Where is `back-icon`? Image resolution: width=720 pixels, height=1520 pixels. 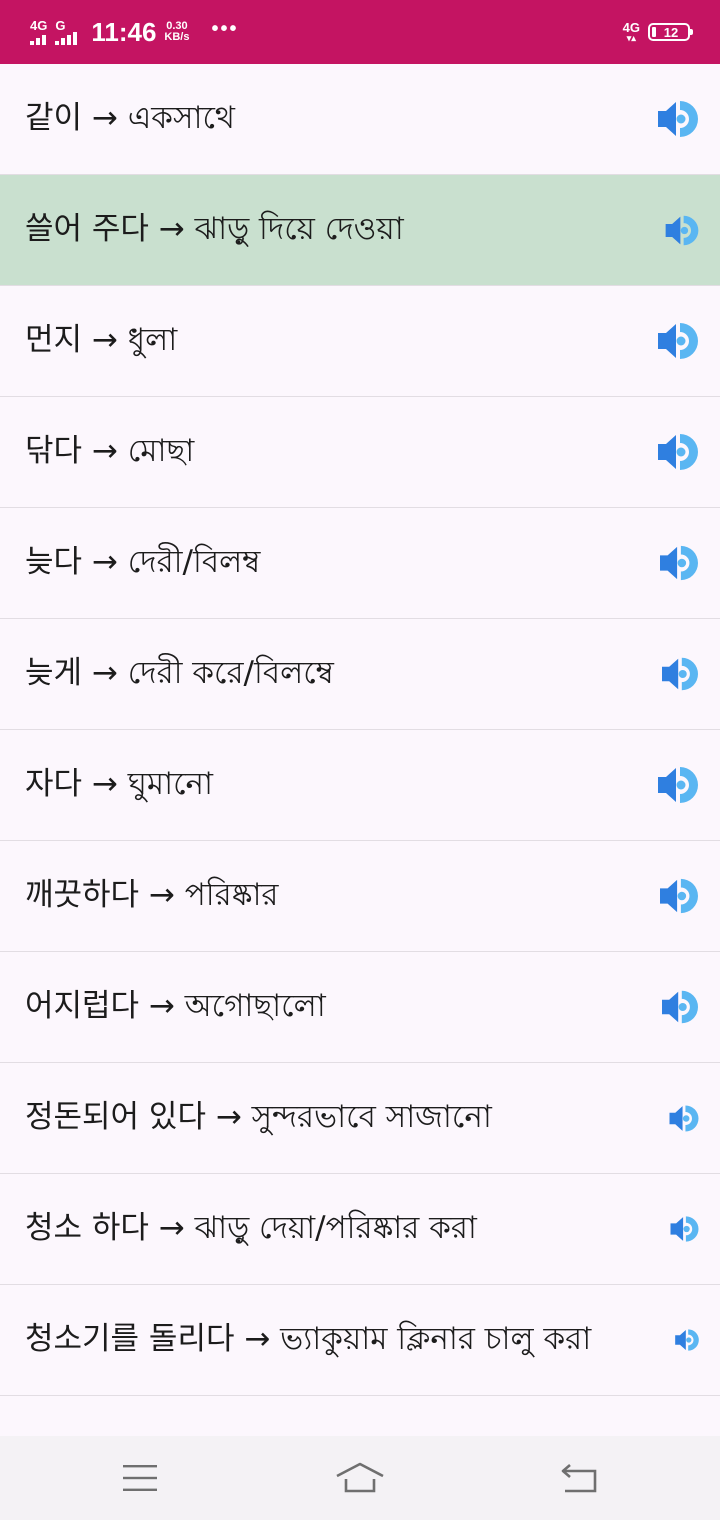 back-icon is located at coordinates (579, 1478).